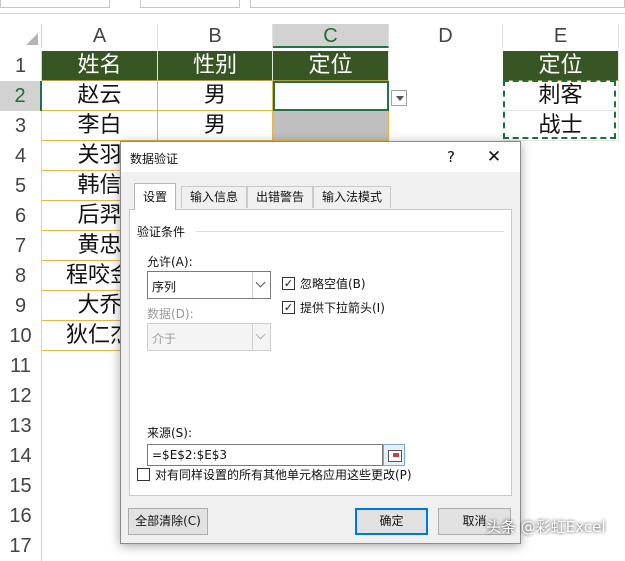 The image size is (625, 561). Describe the element at coordinates (214, 197) in the screenshot. I see `tab-input-message: 输入信息` at that location.